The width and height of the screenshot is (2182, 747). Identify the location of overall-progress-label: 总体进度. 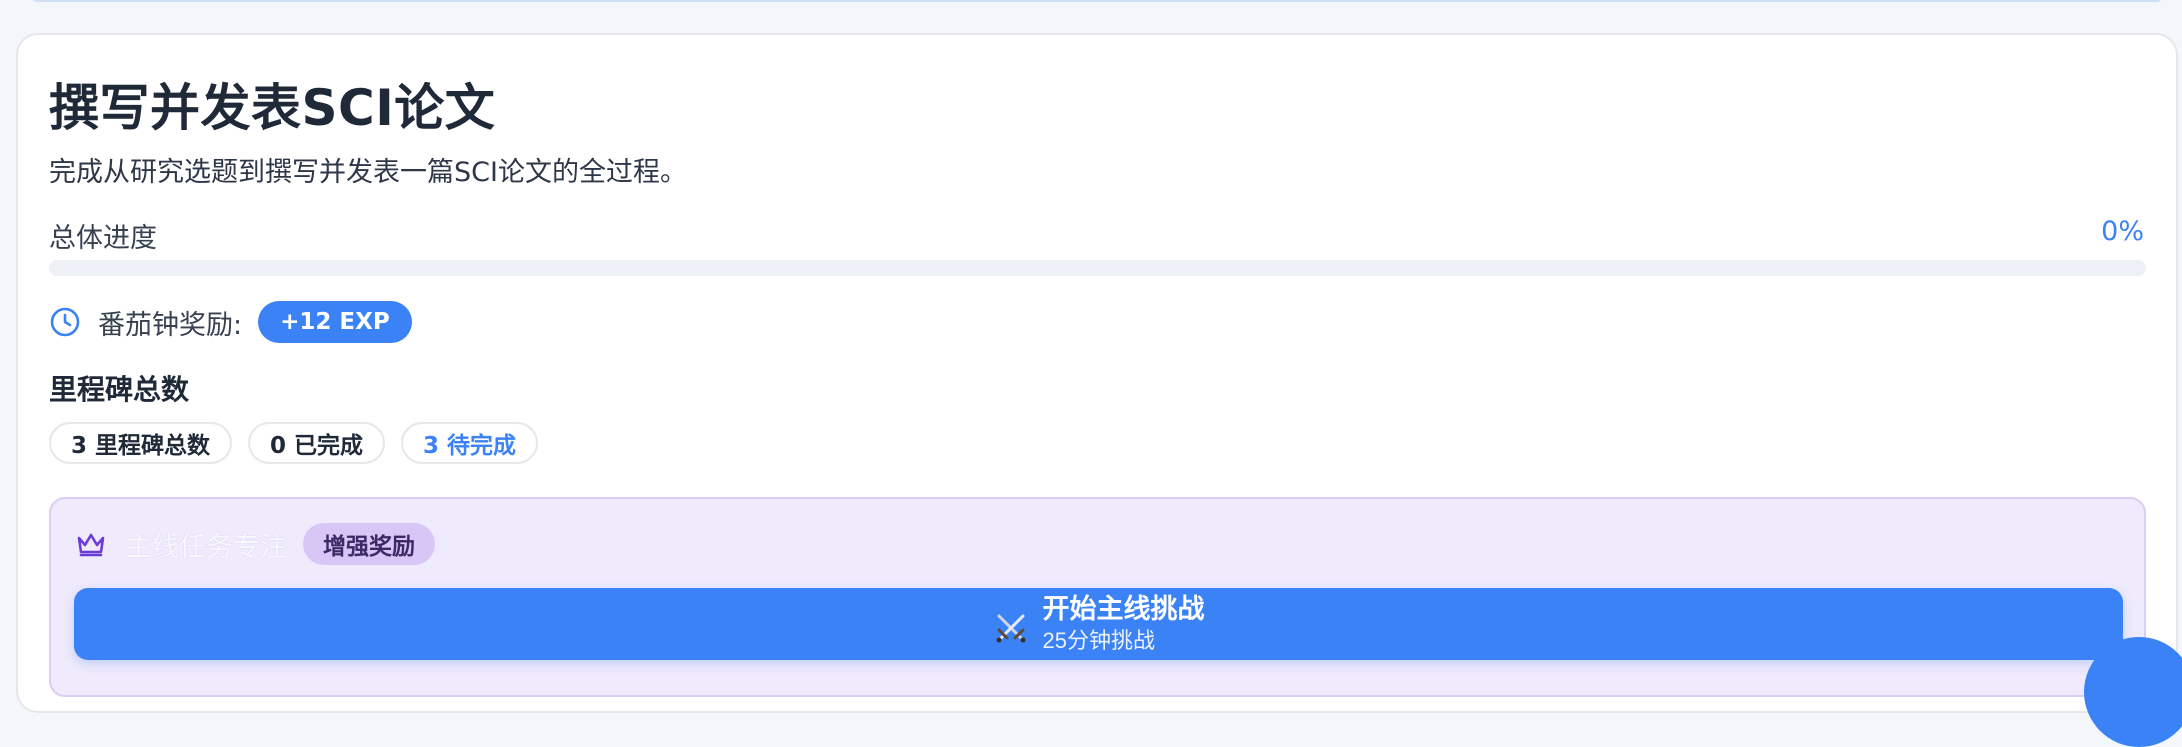
(103, 238).